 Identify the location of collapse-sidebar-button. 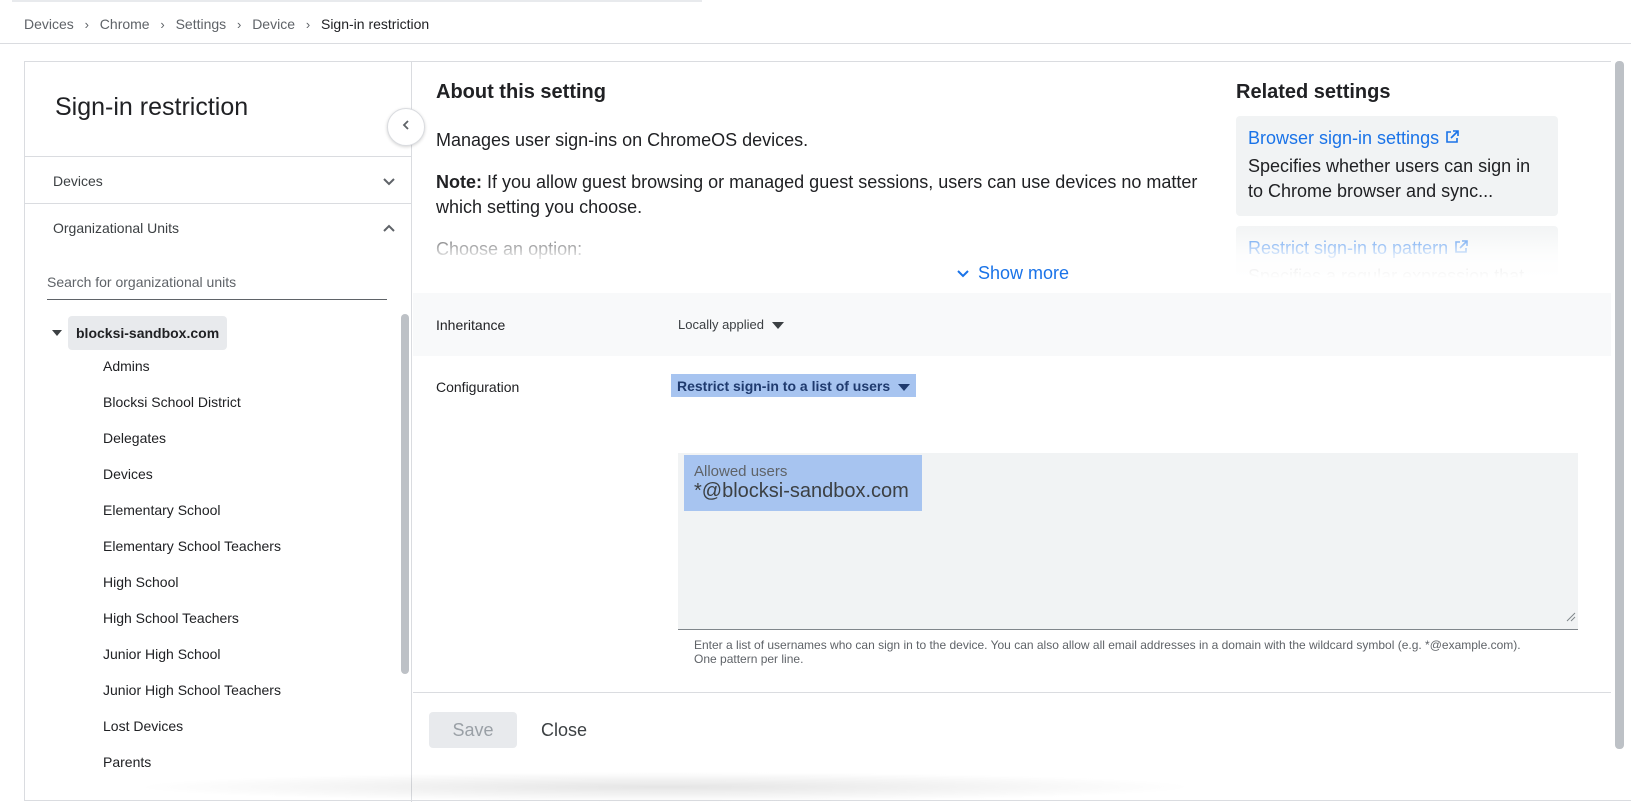
(406, 127).